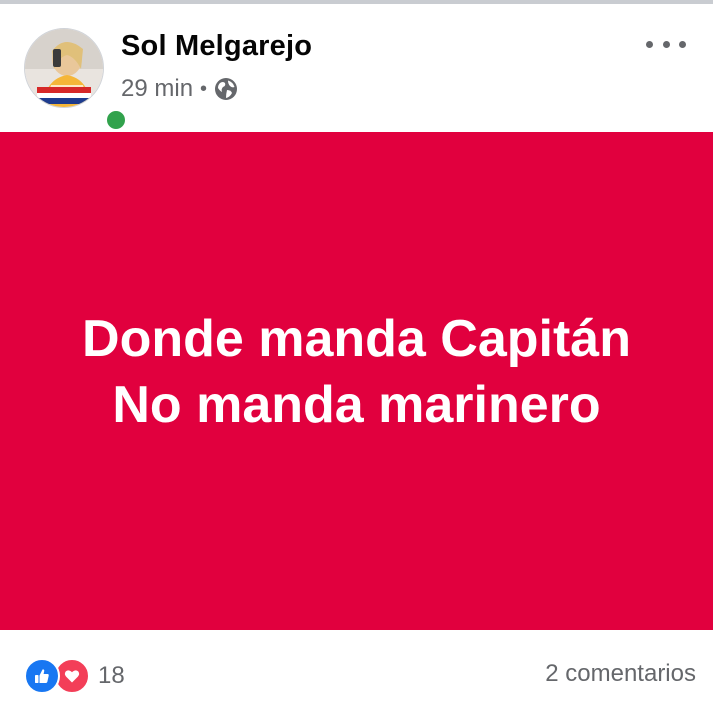  Describe the element at coordinates (356, 672) in the screenshot. I see `post-footer: 18 2 comentarios` at that location.